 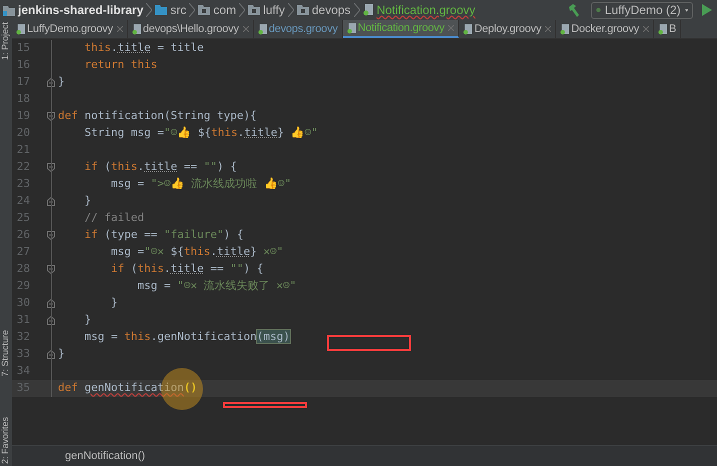 I want to click on breadcrumb-item: com, so click(x=217, y=10).